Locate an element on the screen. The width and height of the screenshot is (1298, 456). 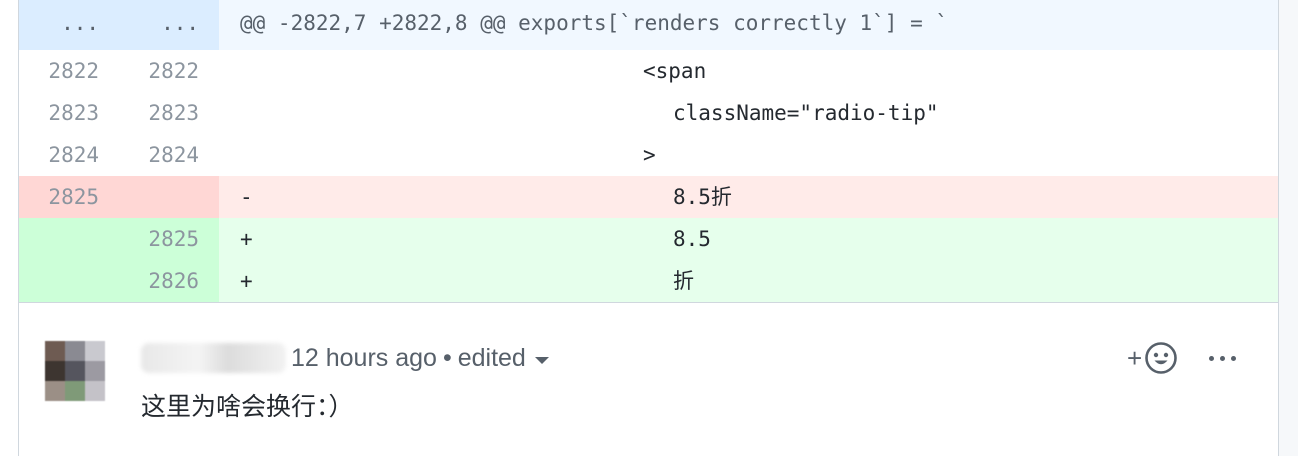
diff-line-addition: 2825 + 8.5 is located at coordinates (648, 239).